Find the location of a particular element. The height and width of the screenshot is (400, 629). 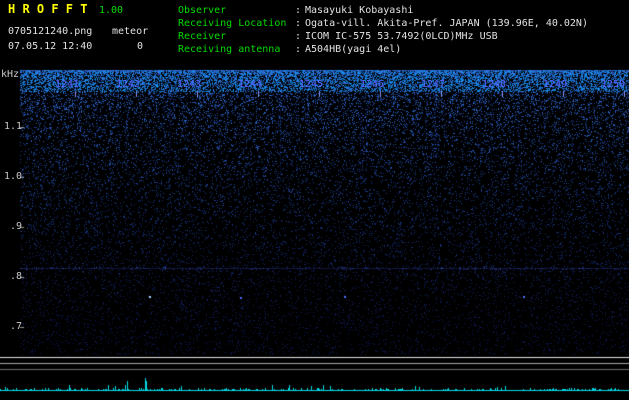

info-value-observer: Masayuki Kobayashi is located at coordinates (359, 10).